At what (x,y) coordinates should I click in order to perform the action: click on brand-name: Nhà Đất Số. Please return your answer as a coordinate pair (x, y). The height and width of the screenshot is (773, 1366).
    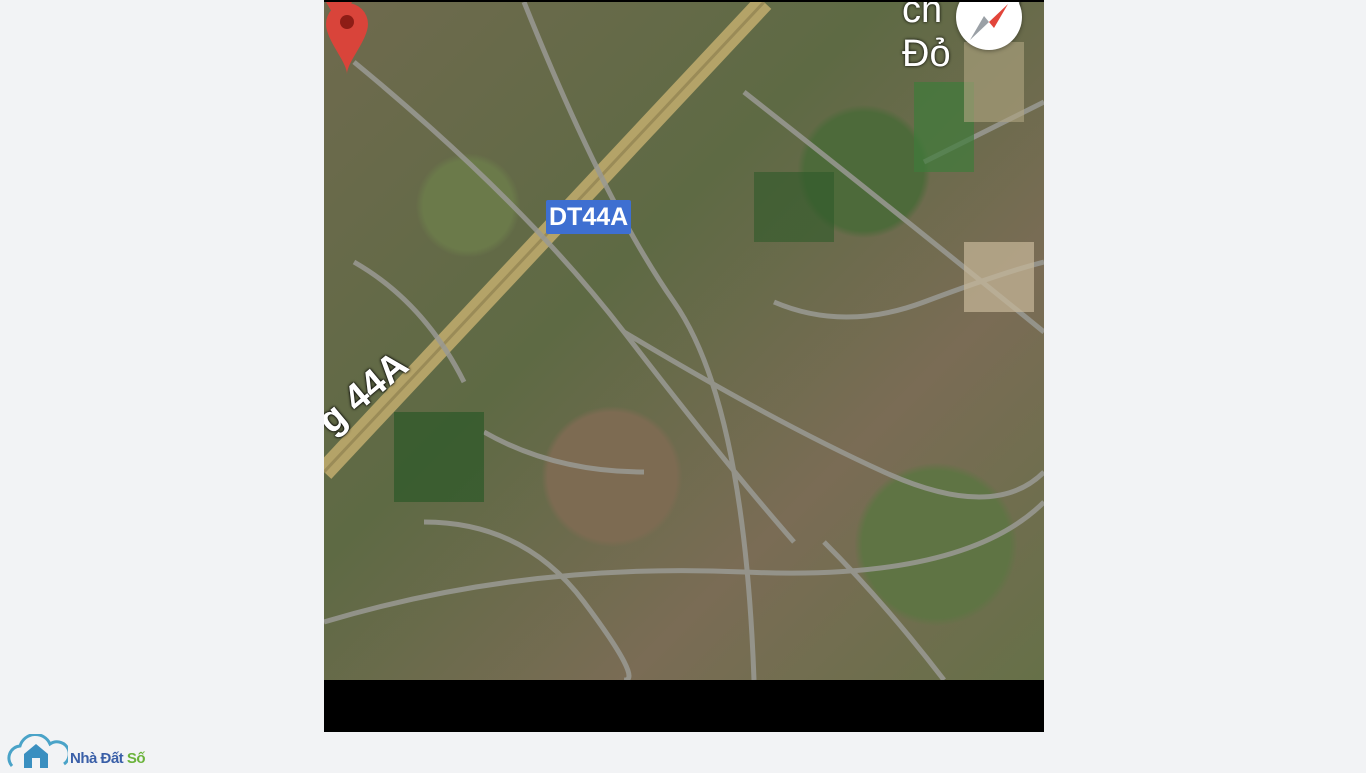
    Looking at the image, I should click on (108, 758).